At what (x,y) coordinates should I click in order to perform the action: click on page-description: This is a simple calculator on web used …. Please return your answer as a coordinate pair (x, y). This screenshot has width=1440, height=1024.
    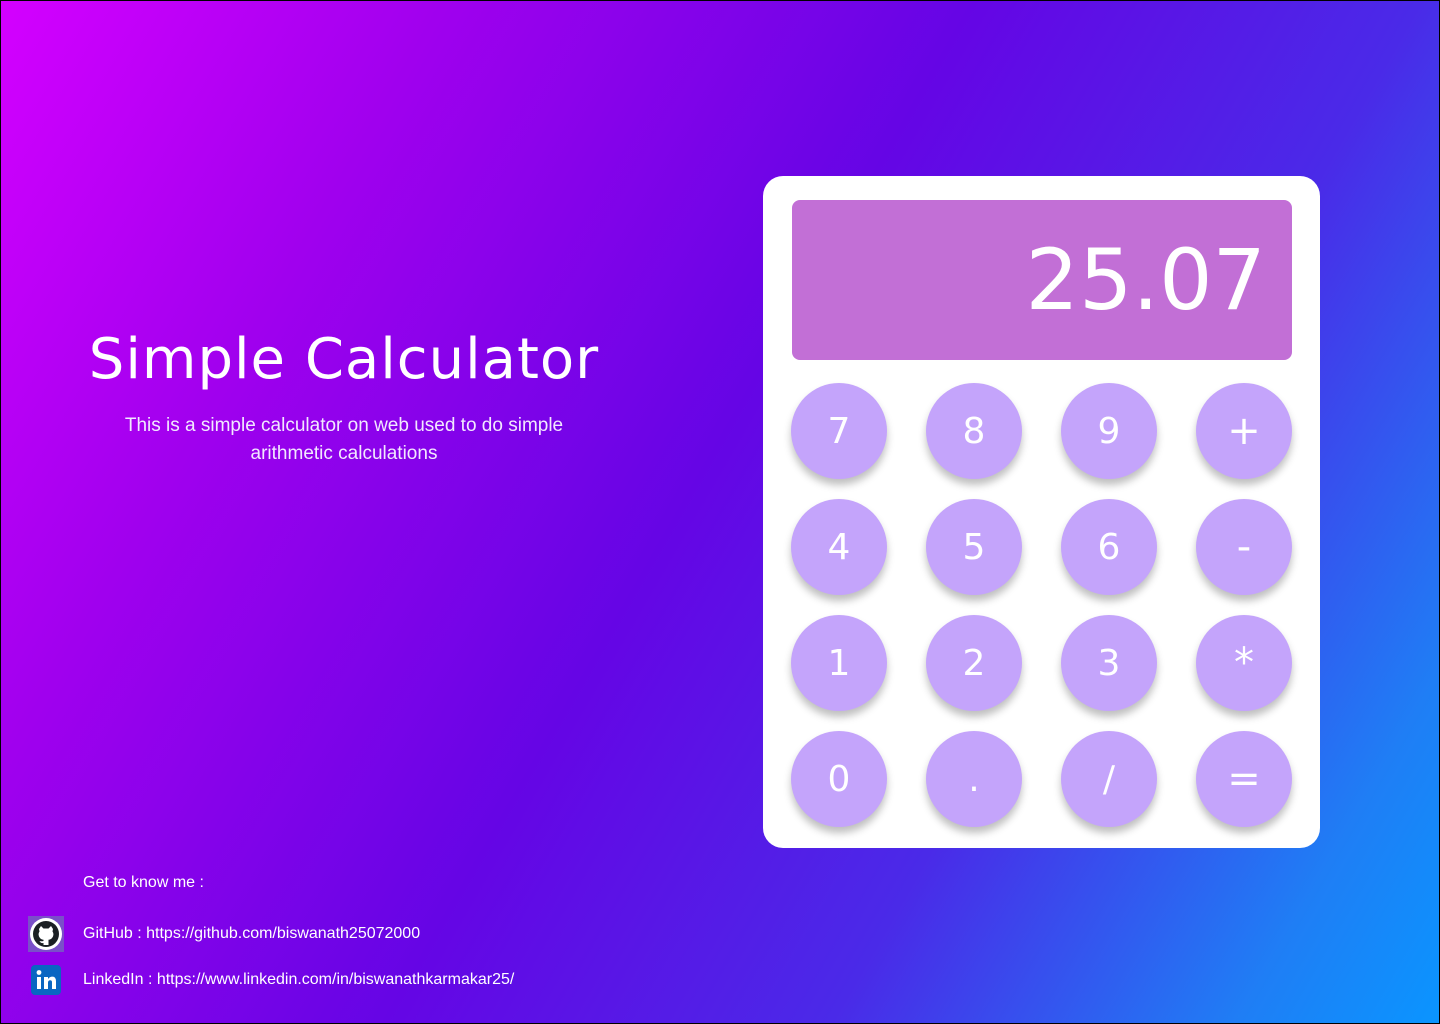
    Looking at the image, I should click on (344, 439).